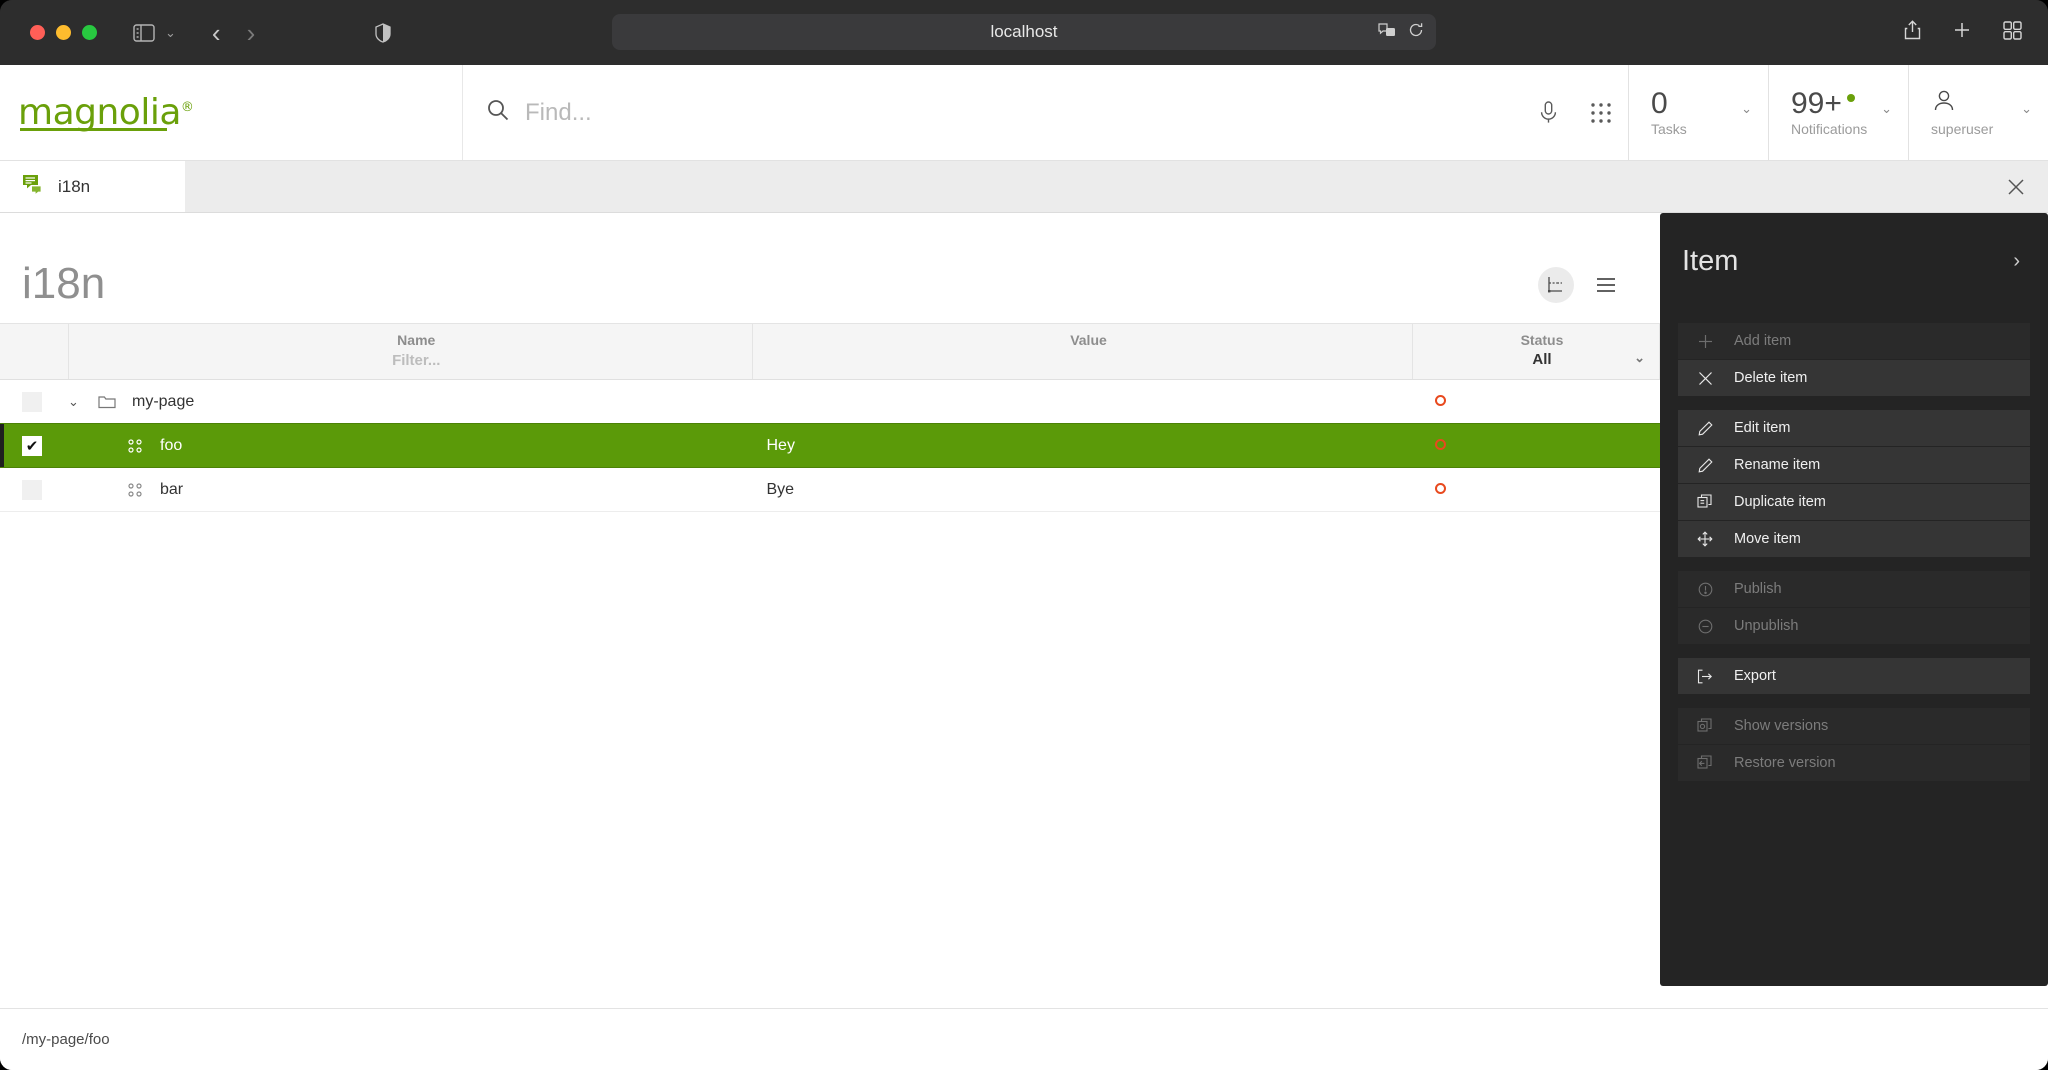  What do you see at coordinates (1829, 129) in the screenshot?
I see `notifications-label: Notifications` at bounding box center [1829, 129].